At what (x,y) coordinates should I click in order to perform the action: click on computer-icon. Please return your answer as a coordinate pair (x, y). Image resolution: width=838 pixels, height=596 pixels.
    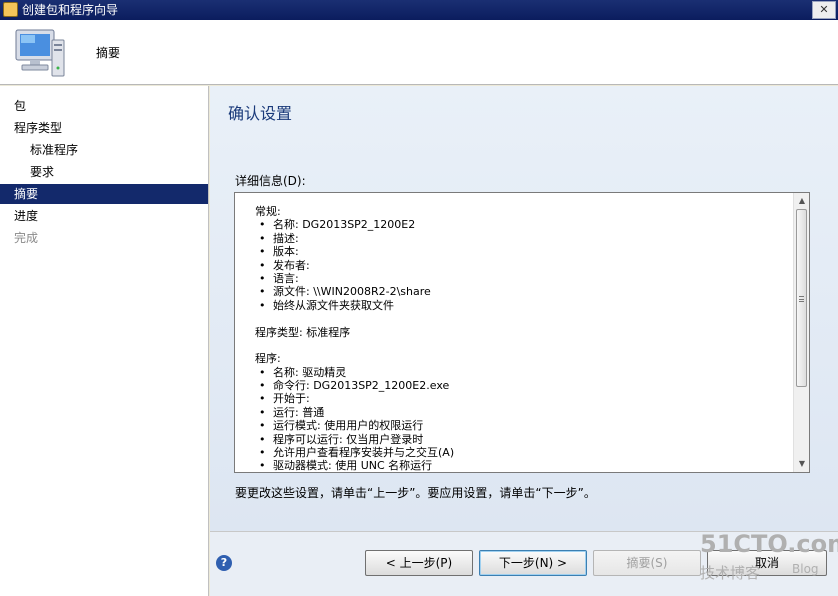
    Looking at the image, I should click on (40, 53).